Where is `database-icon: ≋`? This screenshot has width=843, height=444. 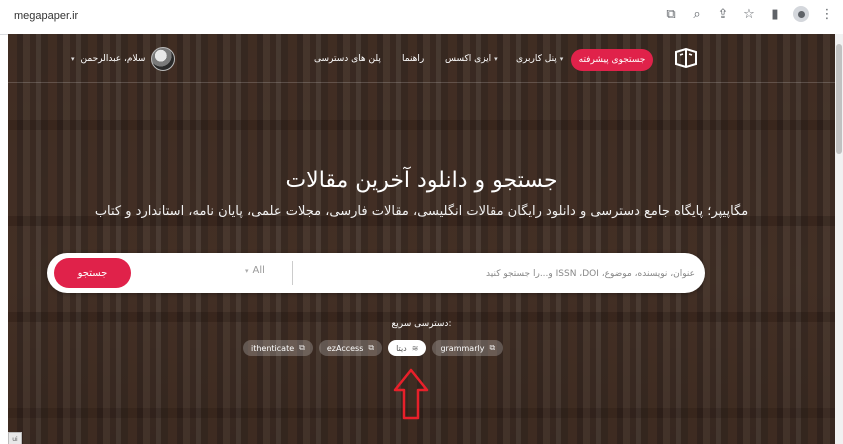
database-icon: ≋ is located at coordinates (415, 348).